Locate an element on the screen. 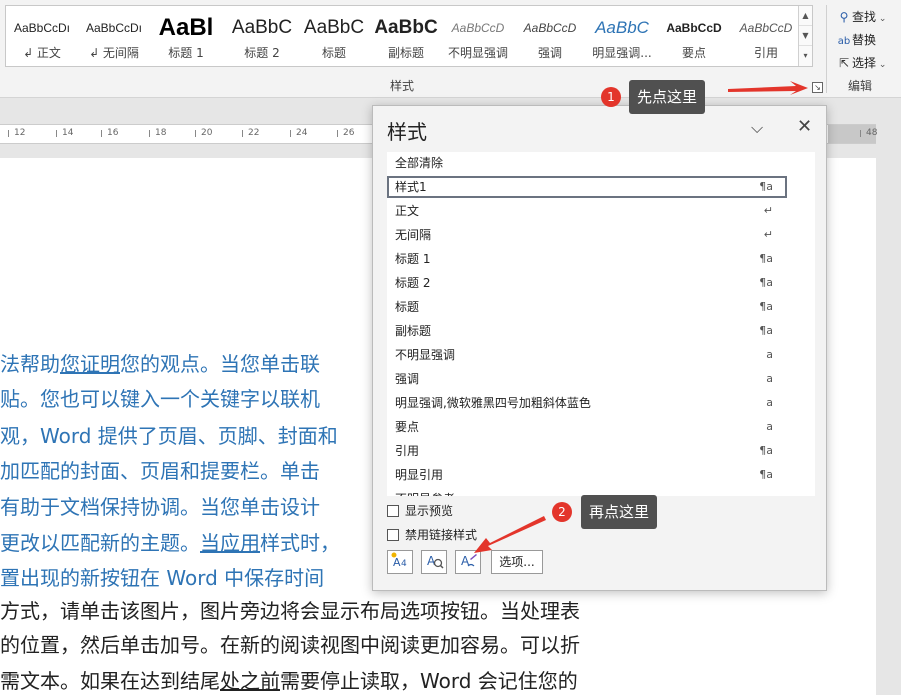 The image size is (901, 695). step-2-callout: 再点这里 is located at coordinates (619, 512).